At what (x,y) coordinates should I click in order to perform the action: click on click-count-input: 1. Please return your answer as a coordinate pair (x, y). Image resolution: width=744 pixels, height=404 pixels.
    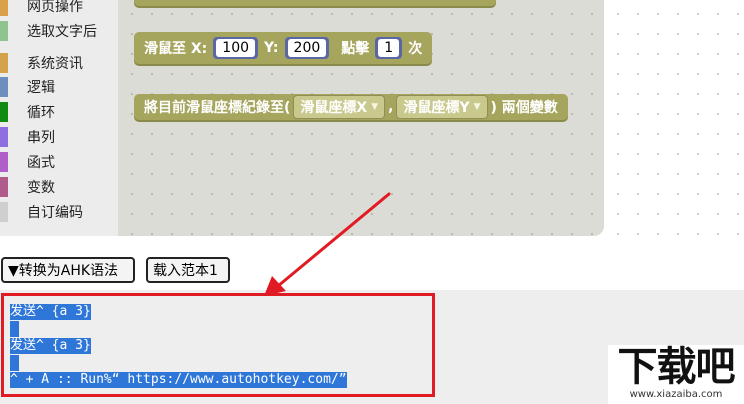
    Looking at the image, I should click on (389, 48).